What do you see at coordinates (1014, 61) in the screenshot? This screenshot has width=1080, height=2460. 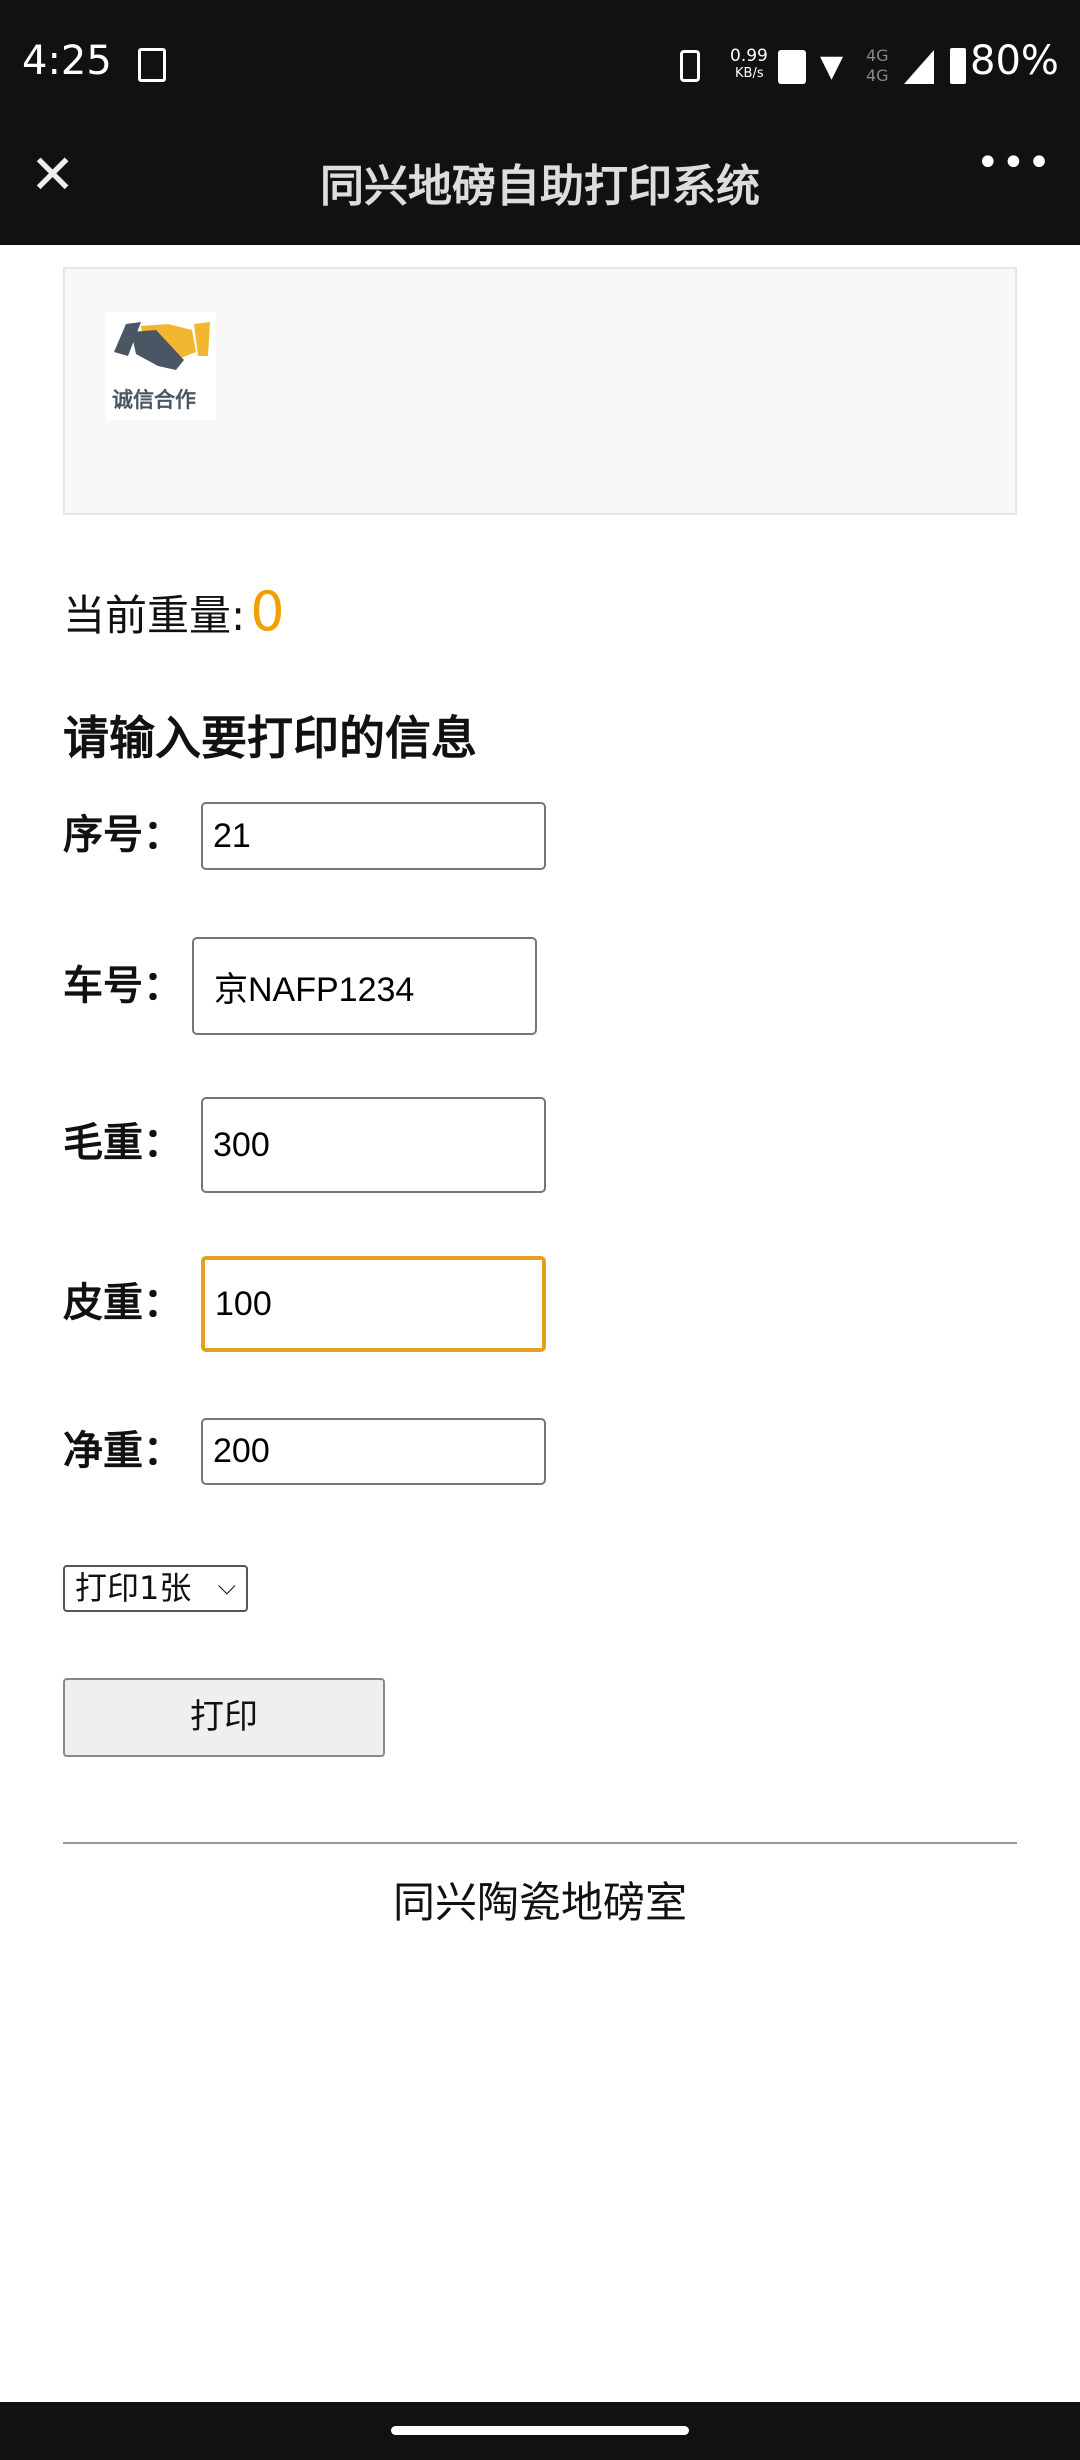 I see `battery-level: 80%` at bounding box center [1014, 61].